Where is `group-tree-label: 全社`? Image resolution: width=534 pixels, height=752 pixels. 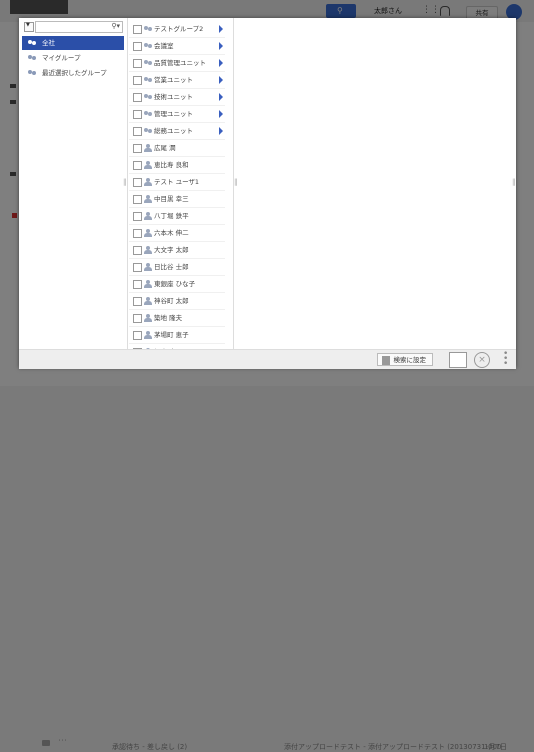
group-tree-label: 全社 is located at coordinates (48, 43).